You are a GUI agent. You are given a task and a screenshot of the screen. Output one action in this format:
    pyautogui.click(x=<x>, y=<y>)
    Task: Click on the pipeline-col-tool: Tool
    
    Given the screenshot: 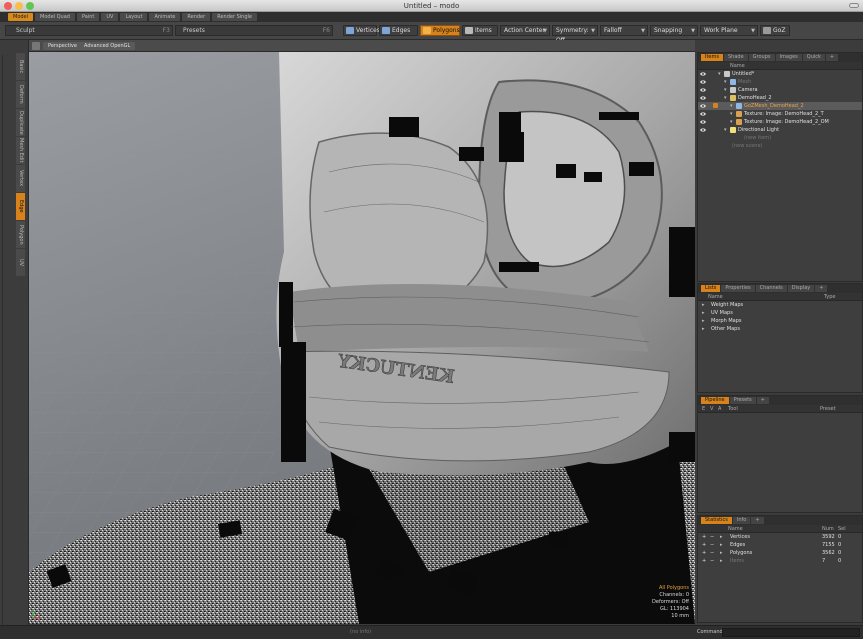 What is the action you would take?
    pyautogui.click(x=733, y=409)
    